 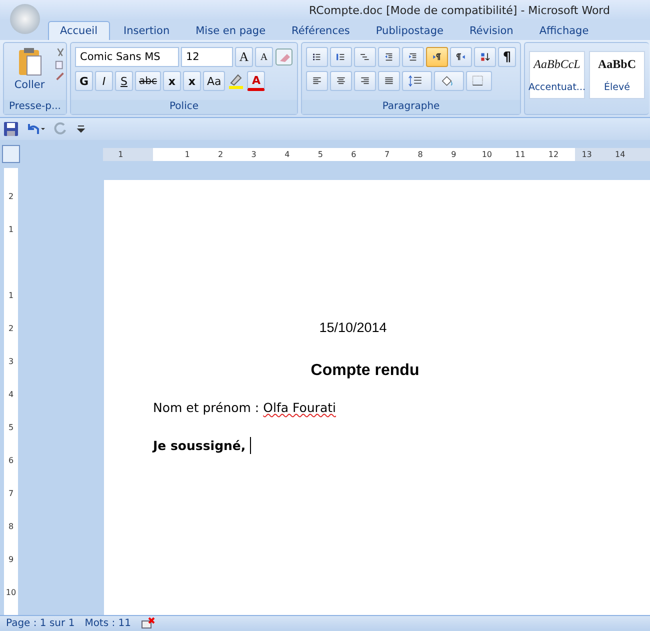 What do you see at coordinates (104, 81) in the screenshot?
I see `italic-button: I` at bounding box center [104, 81].